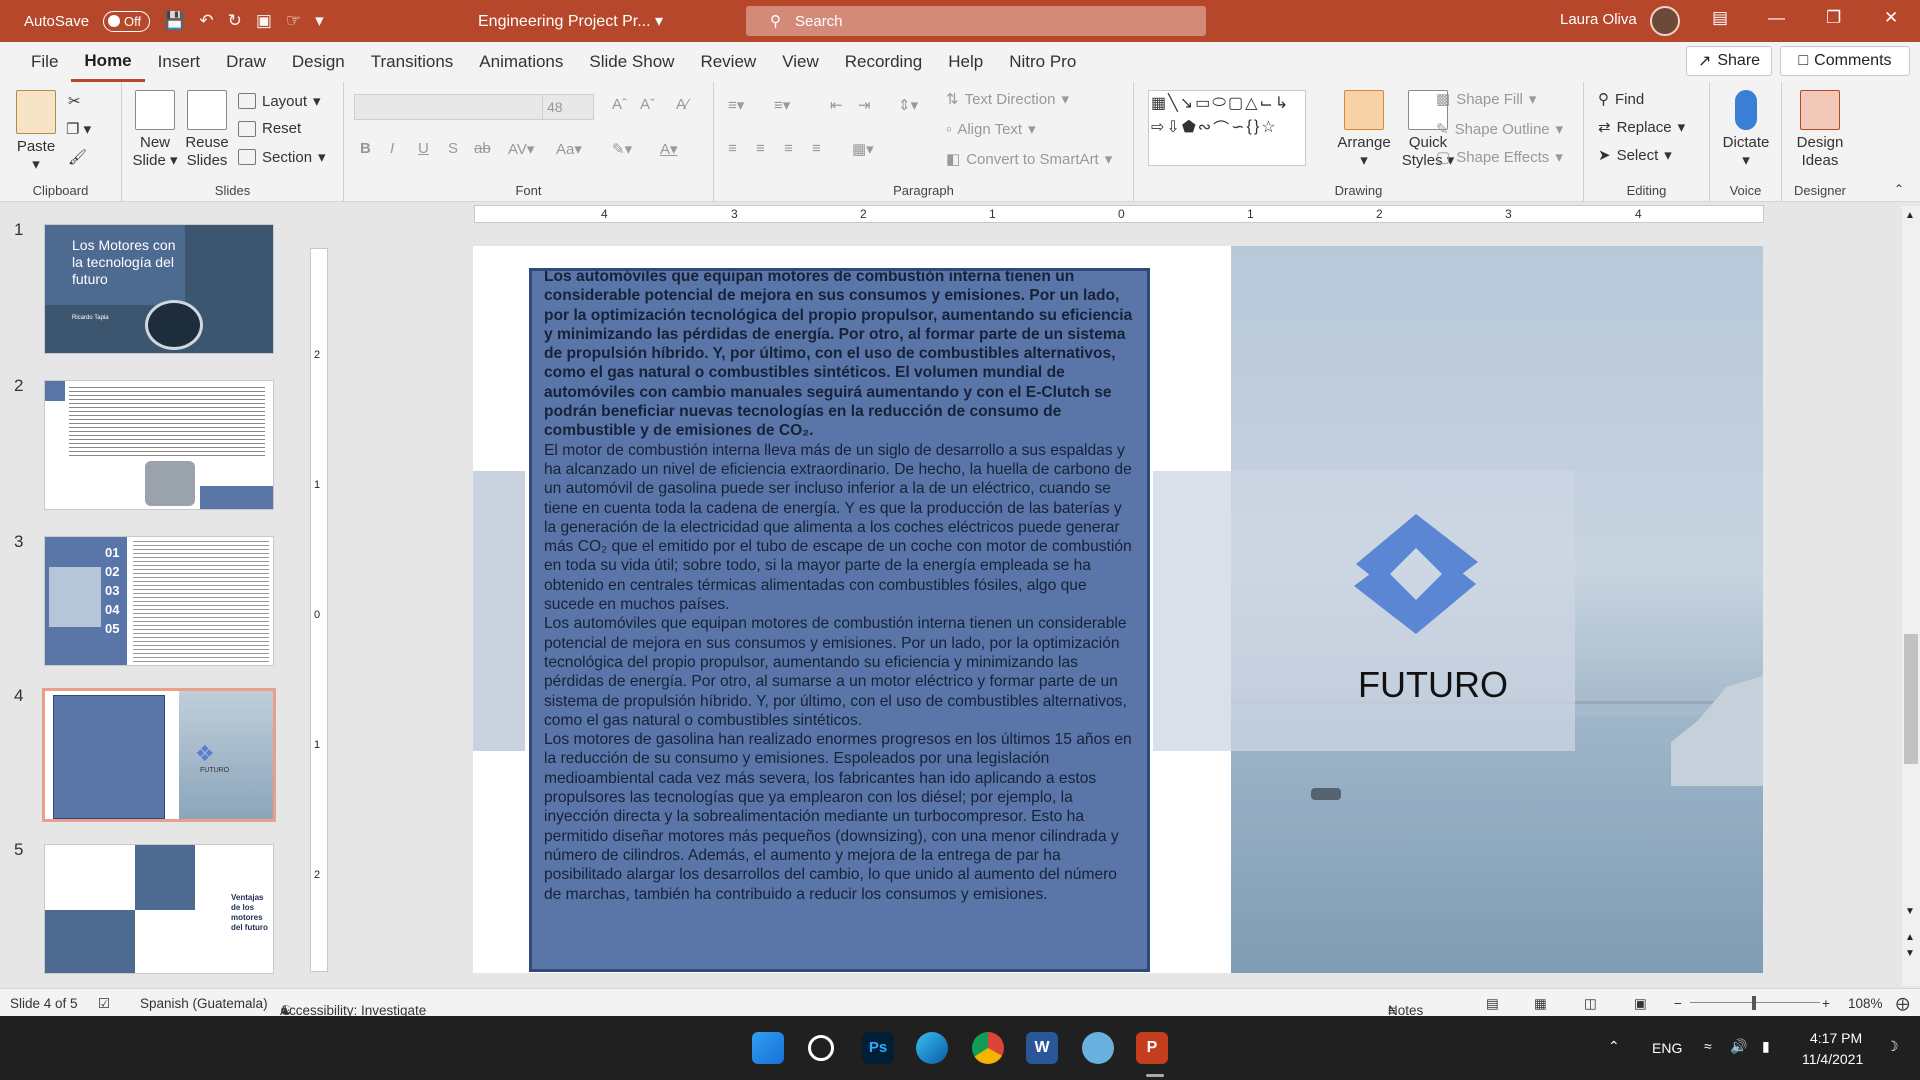 This screenshot has height=1080, width=1920. What do you see at coordinates (1098, 1048) in the screenshot?
I see `maps-icon` at bounding box center [1098, 1048].